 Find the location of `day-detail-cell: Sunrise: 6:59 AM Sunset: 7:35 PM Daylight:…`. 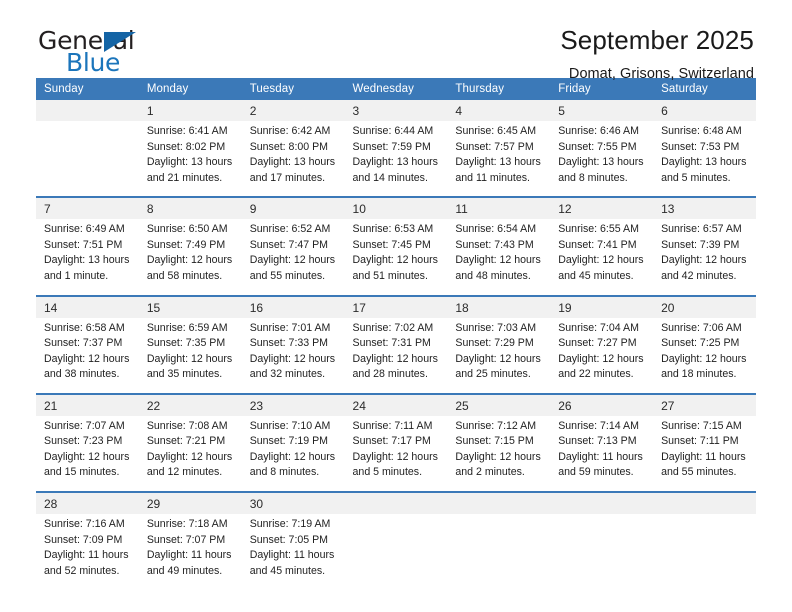

day-detail-cell: Sunrise: 6:59 AM Sunset: 7:35 PM Daylight:… is located at coordinates (190, 355).